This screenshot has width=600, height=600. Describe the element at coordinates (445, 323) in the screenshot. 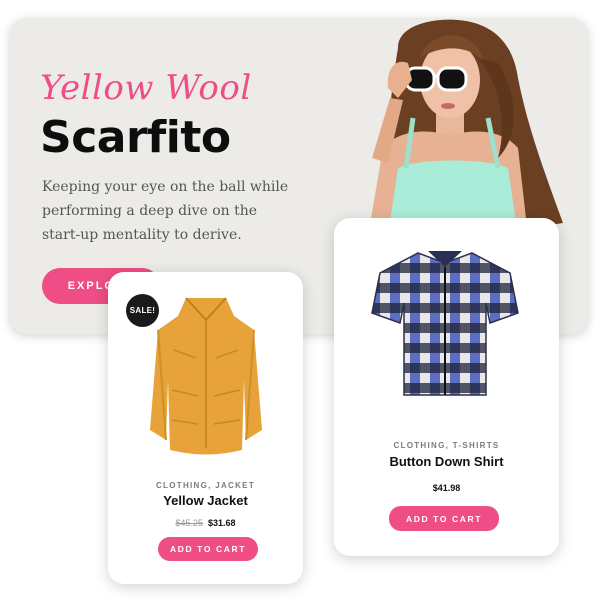

I see `shirt-image` at that location.